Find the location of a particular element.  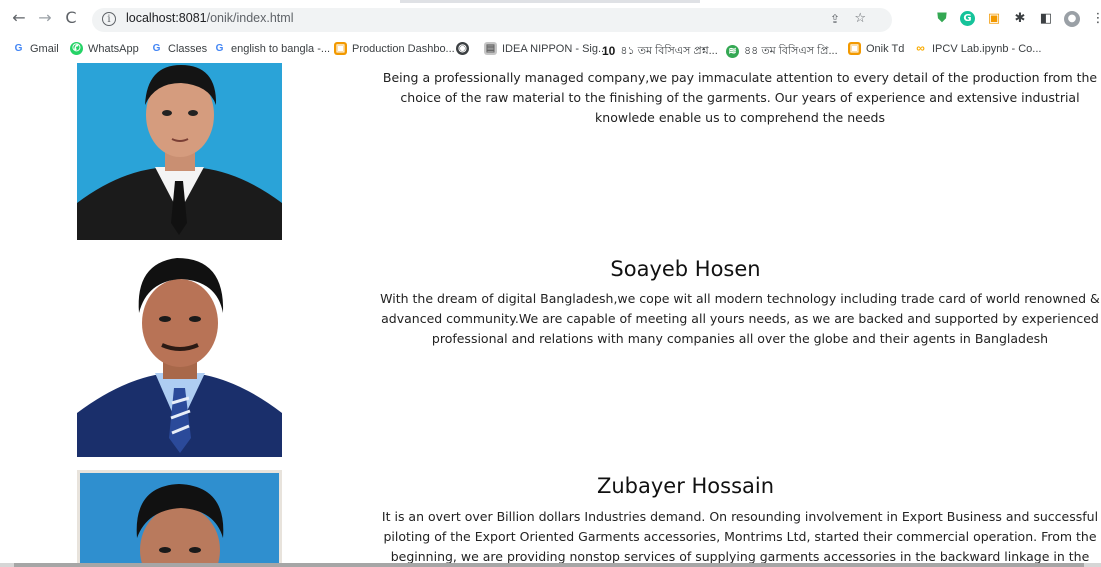

colab-icon: ∞ is located at coordinates (920, 48).